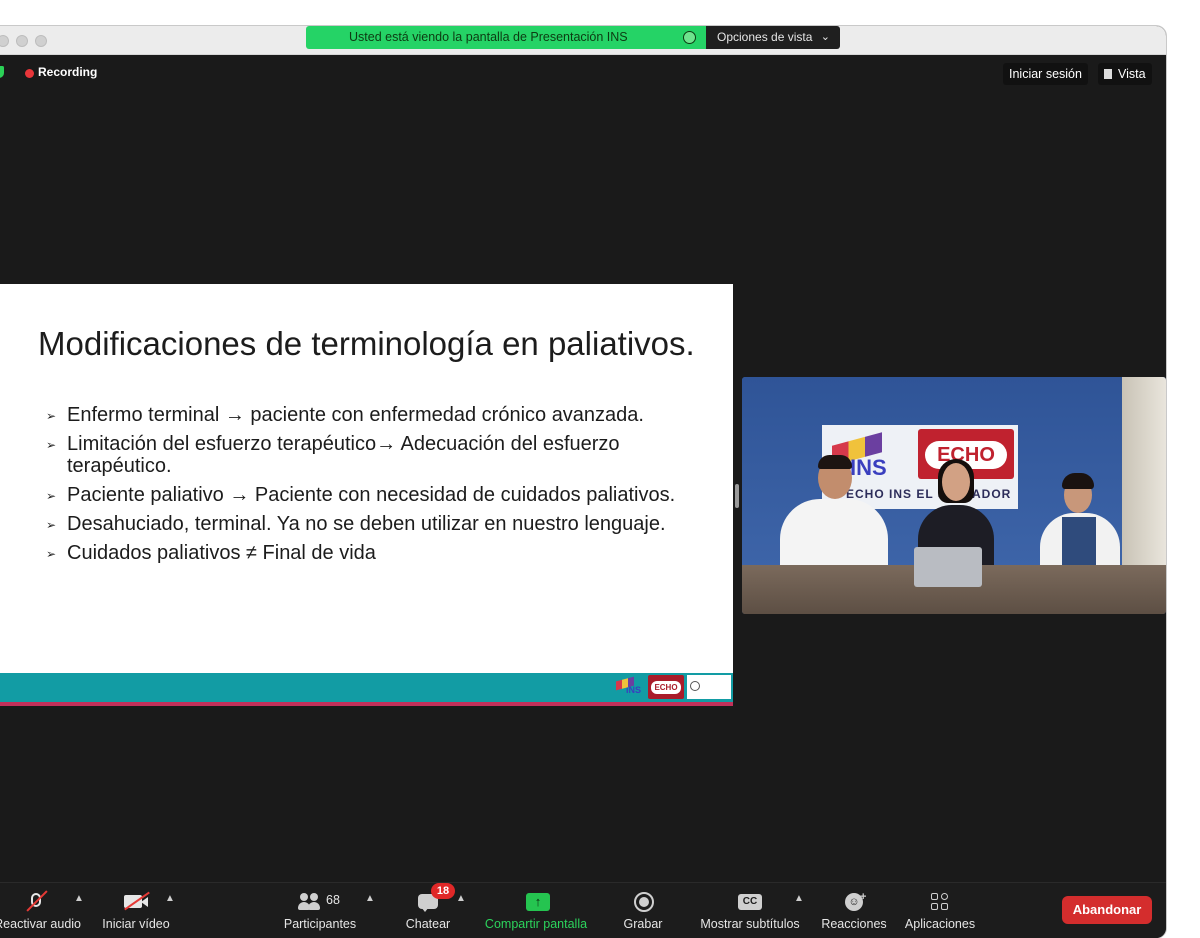 This screenshot has height=938, width=1200. I want to click on government-seal-logo, so click(709, 687).